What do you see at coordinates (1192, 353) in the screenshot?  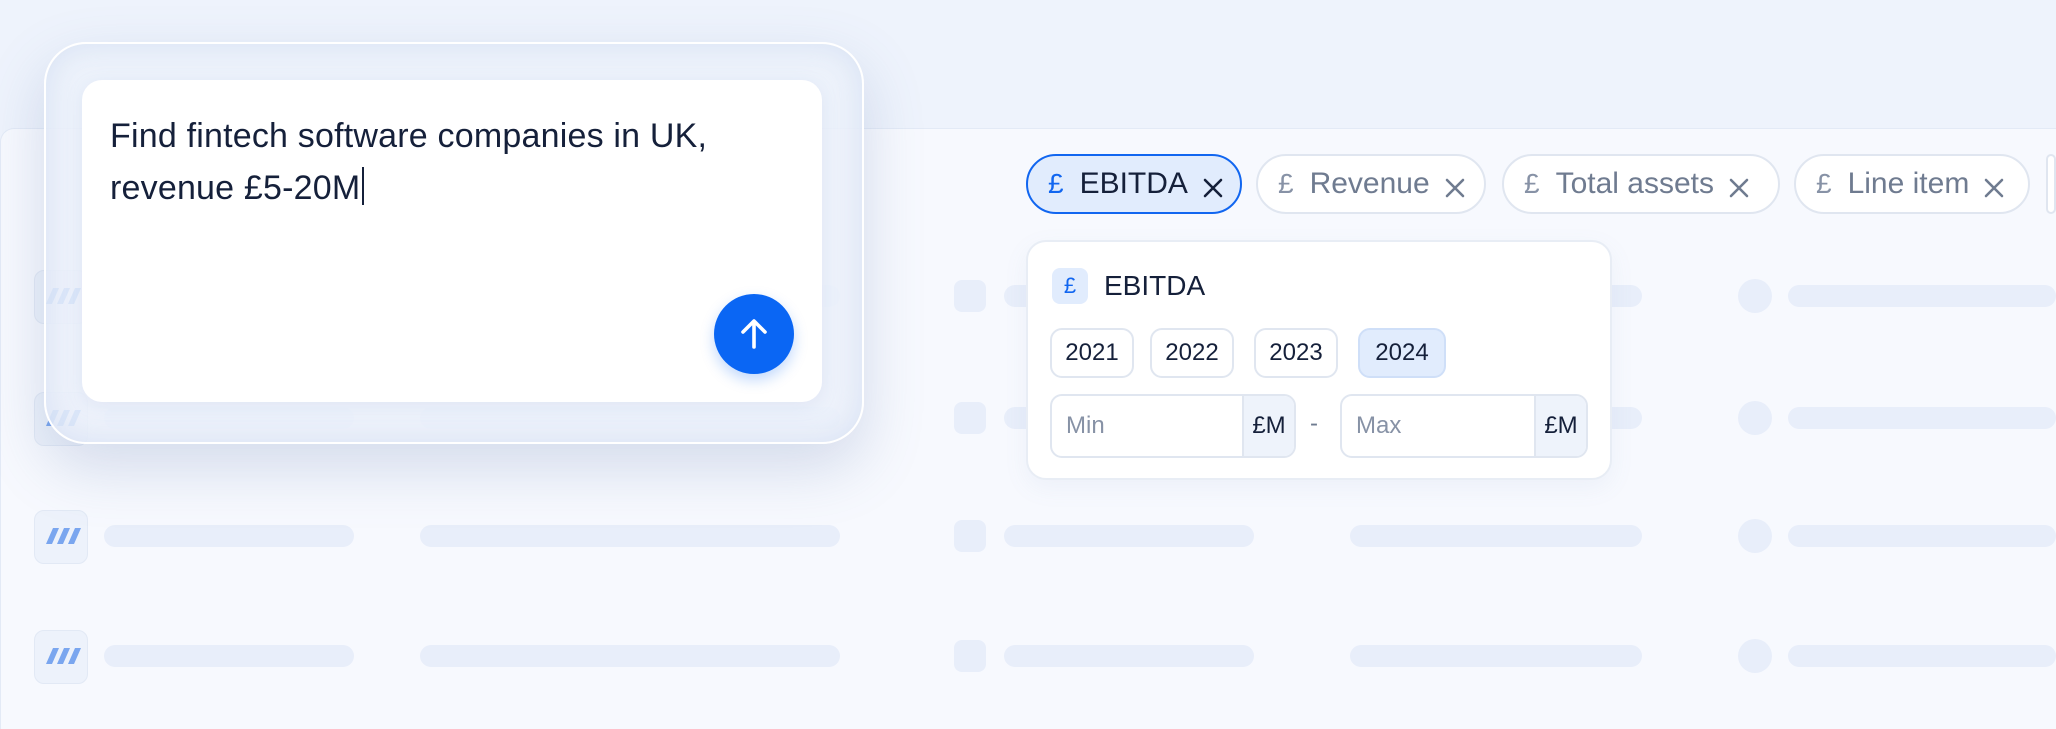 I see `year-option-2022: 2022` at bounding box center [1192, 353].